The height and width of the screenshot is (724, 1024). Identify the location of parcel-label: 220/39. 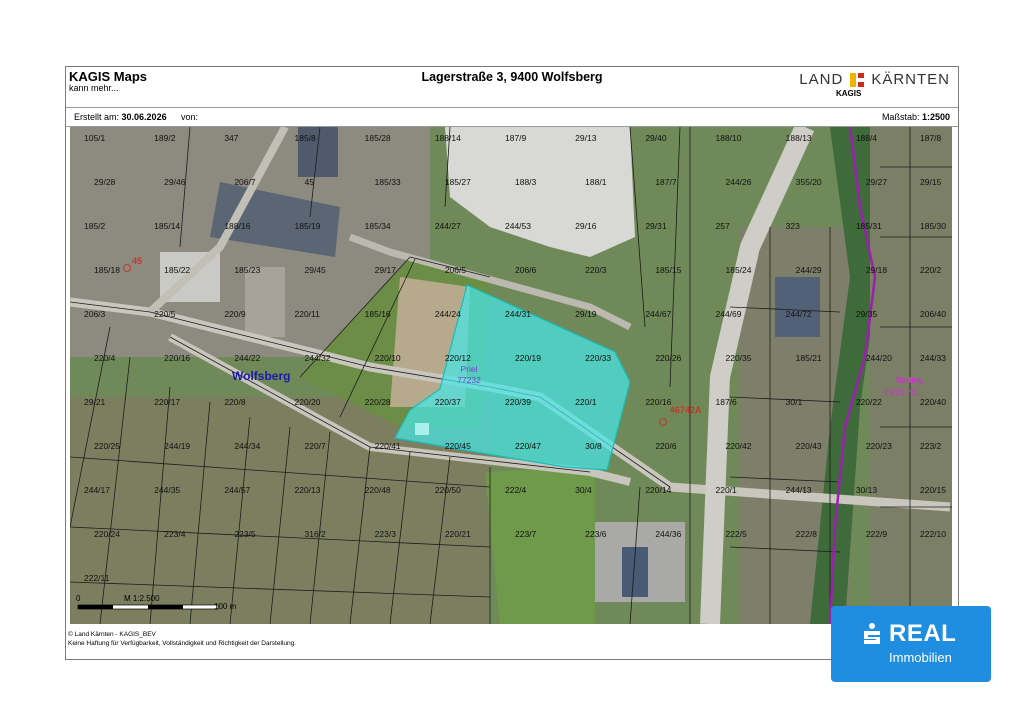
(518, 402).